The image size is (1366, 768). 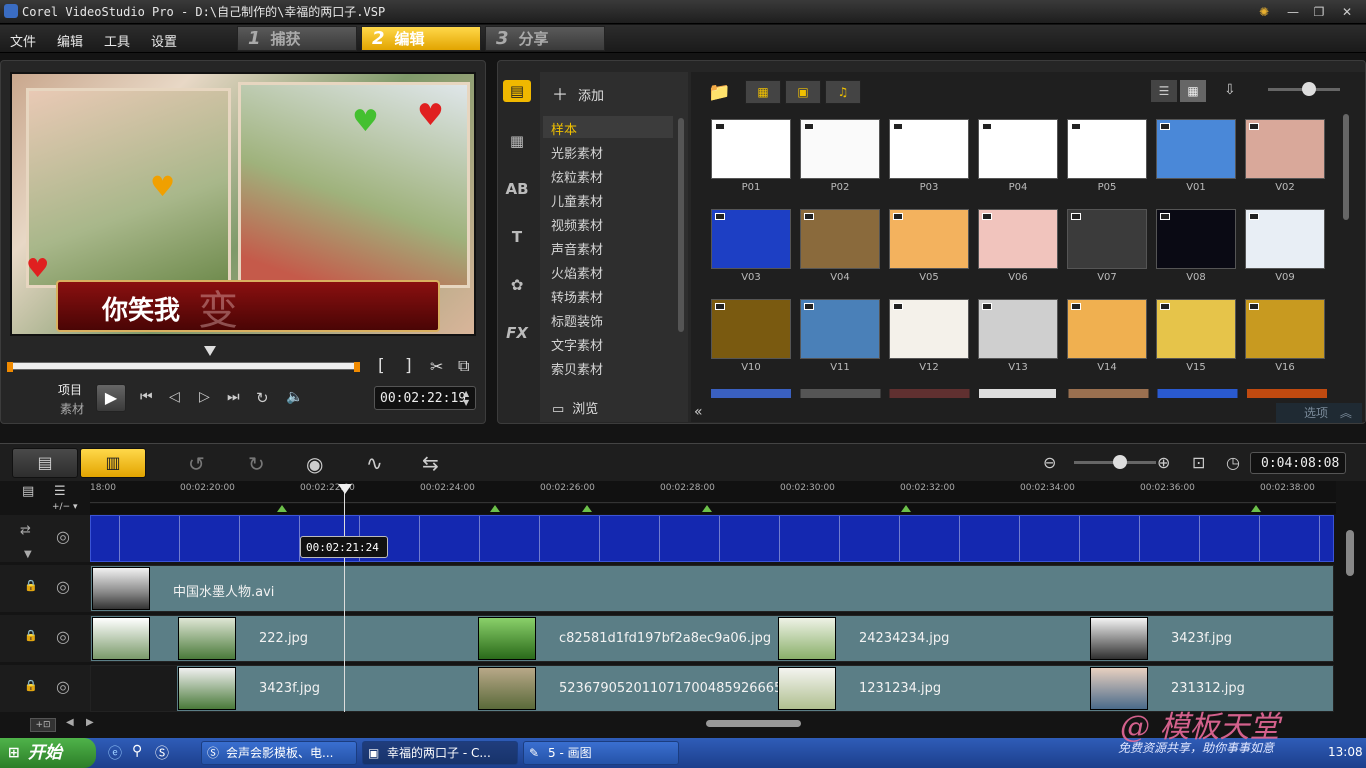 I want to click on timeline-hscroll, so click(x=753, y=723).